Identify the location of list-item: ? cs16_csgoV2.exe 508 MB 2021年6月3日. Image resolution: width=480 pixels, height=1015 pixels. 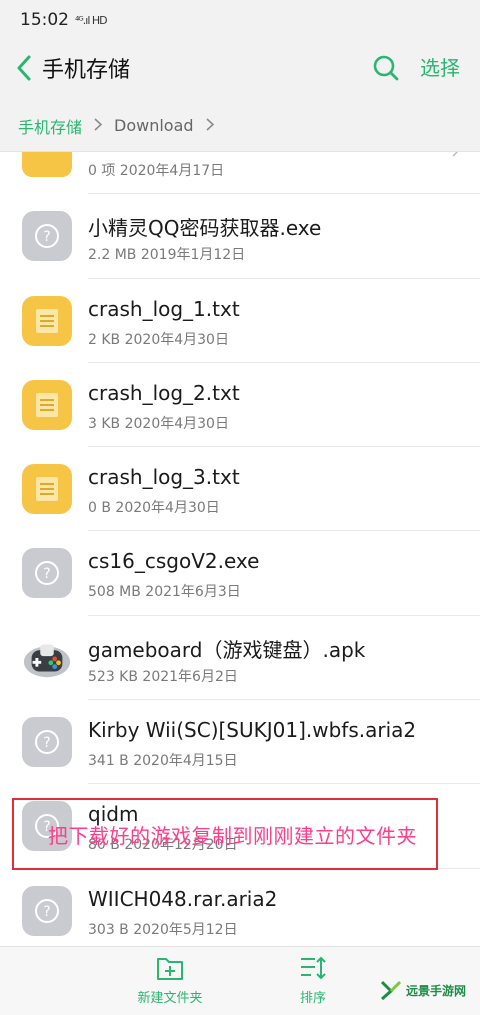
(240, 573).